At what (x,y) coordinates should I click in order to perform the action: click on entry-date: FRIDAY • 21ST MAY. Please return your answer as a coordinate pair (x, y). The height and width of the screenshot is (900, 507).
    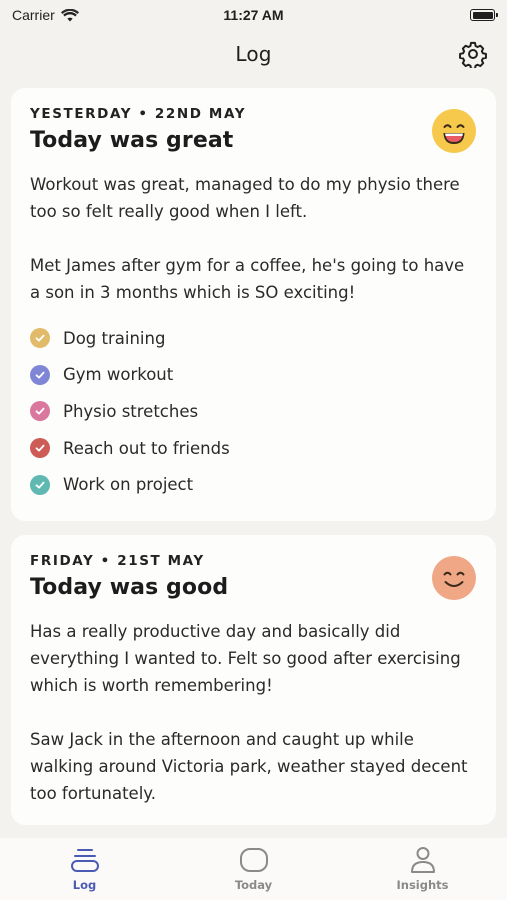
    Looking at the image, I should click on (117, 560).